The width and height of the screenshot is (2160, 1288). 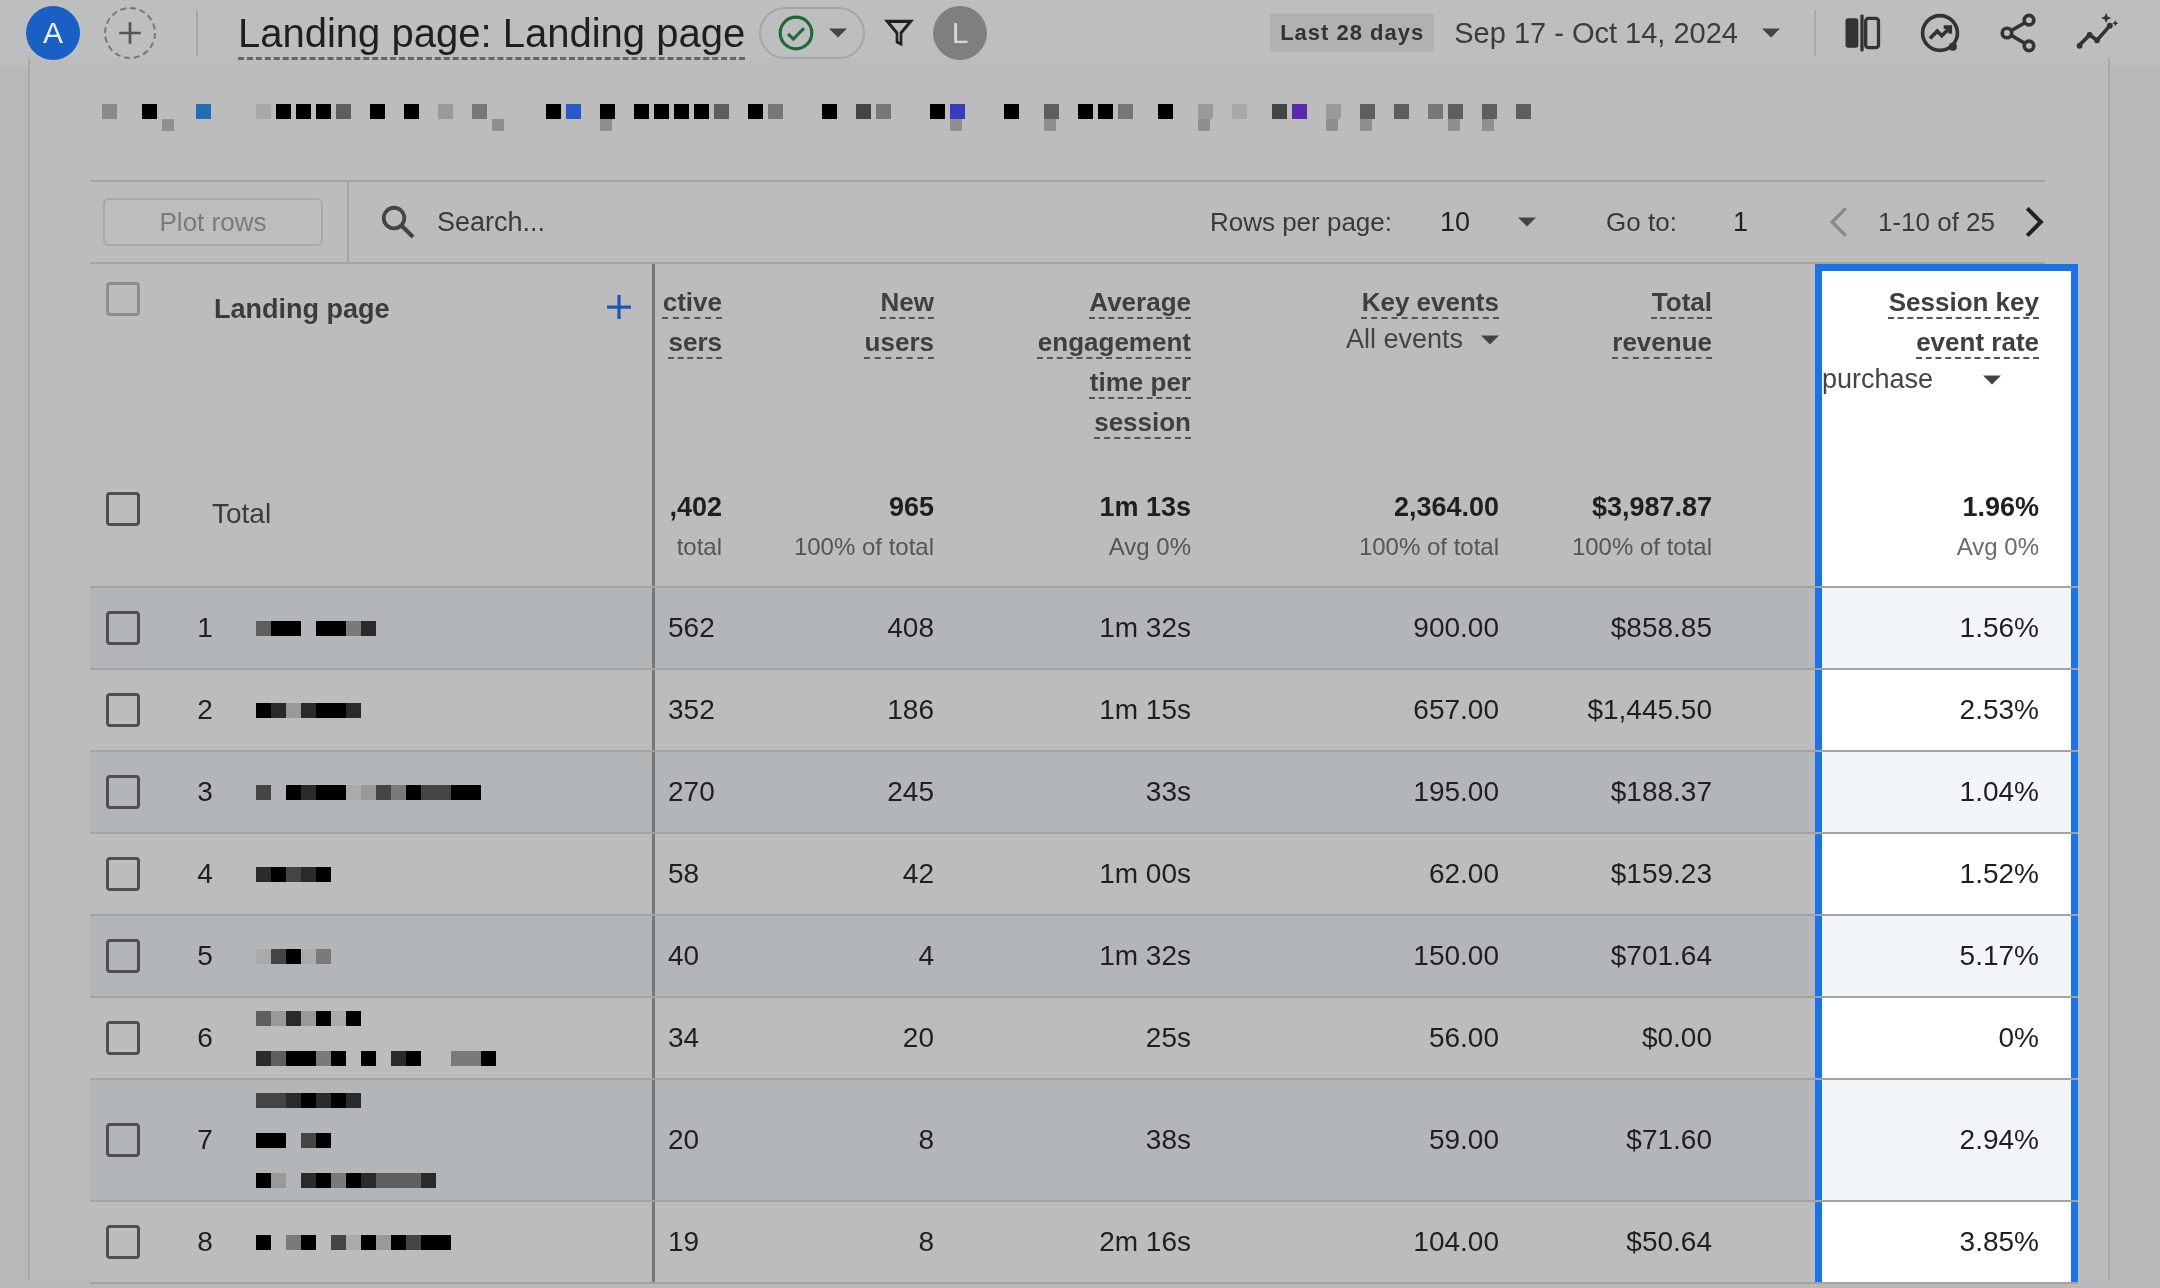 I want to click on table-cell: 2.94%, so click(x=1999, y=1140).